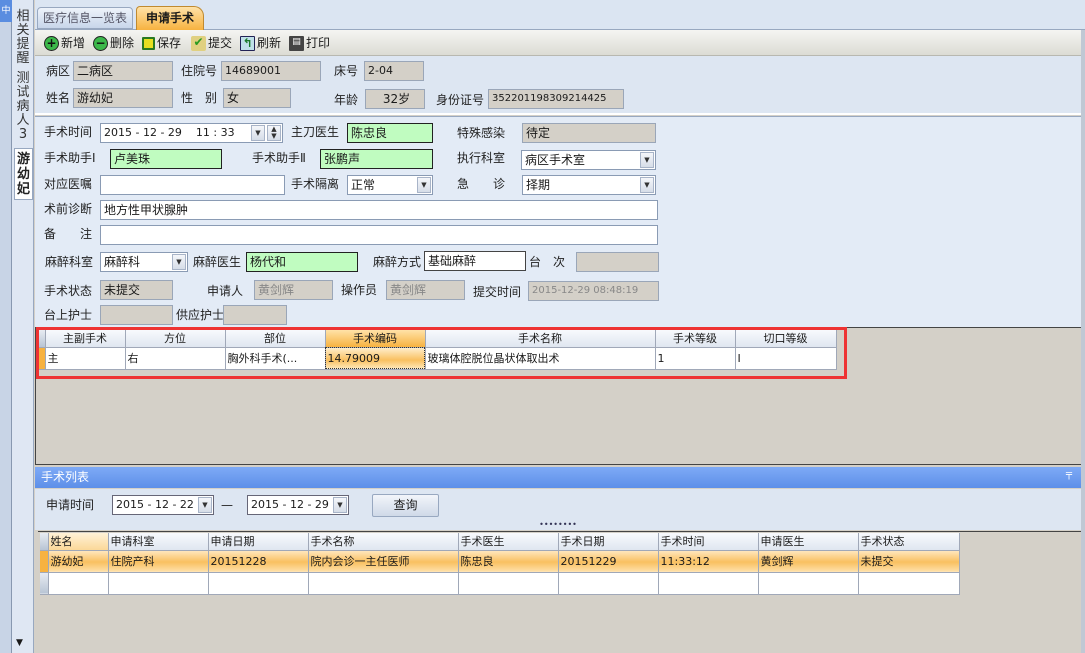 This screenshot has height=653, width=1085. I want to click on splitter-handle: ••••••••, so click(558, 525).